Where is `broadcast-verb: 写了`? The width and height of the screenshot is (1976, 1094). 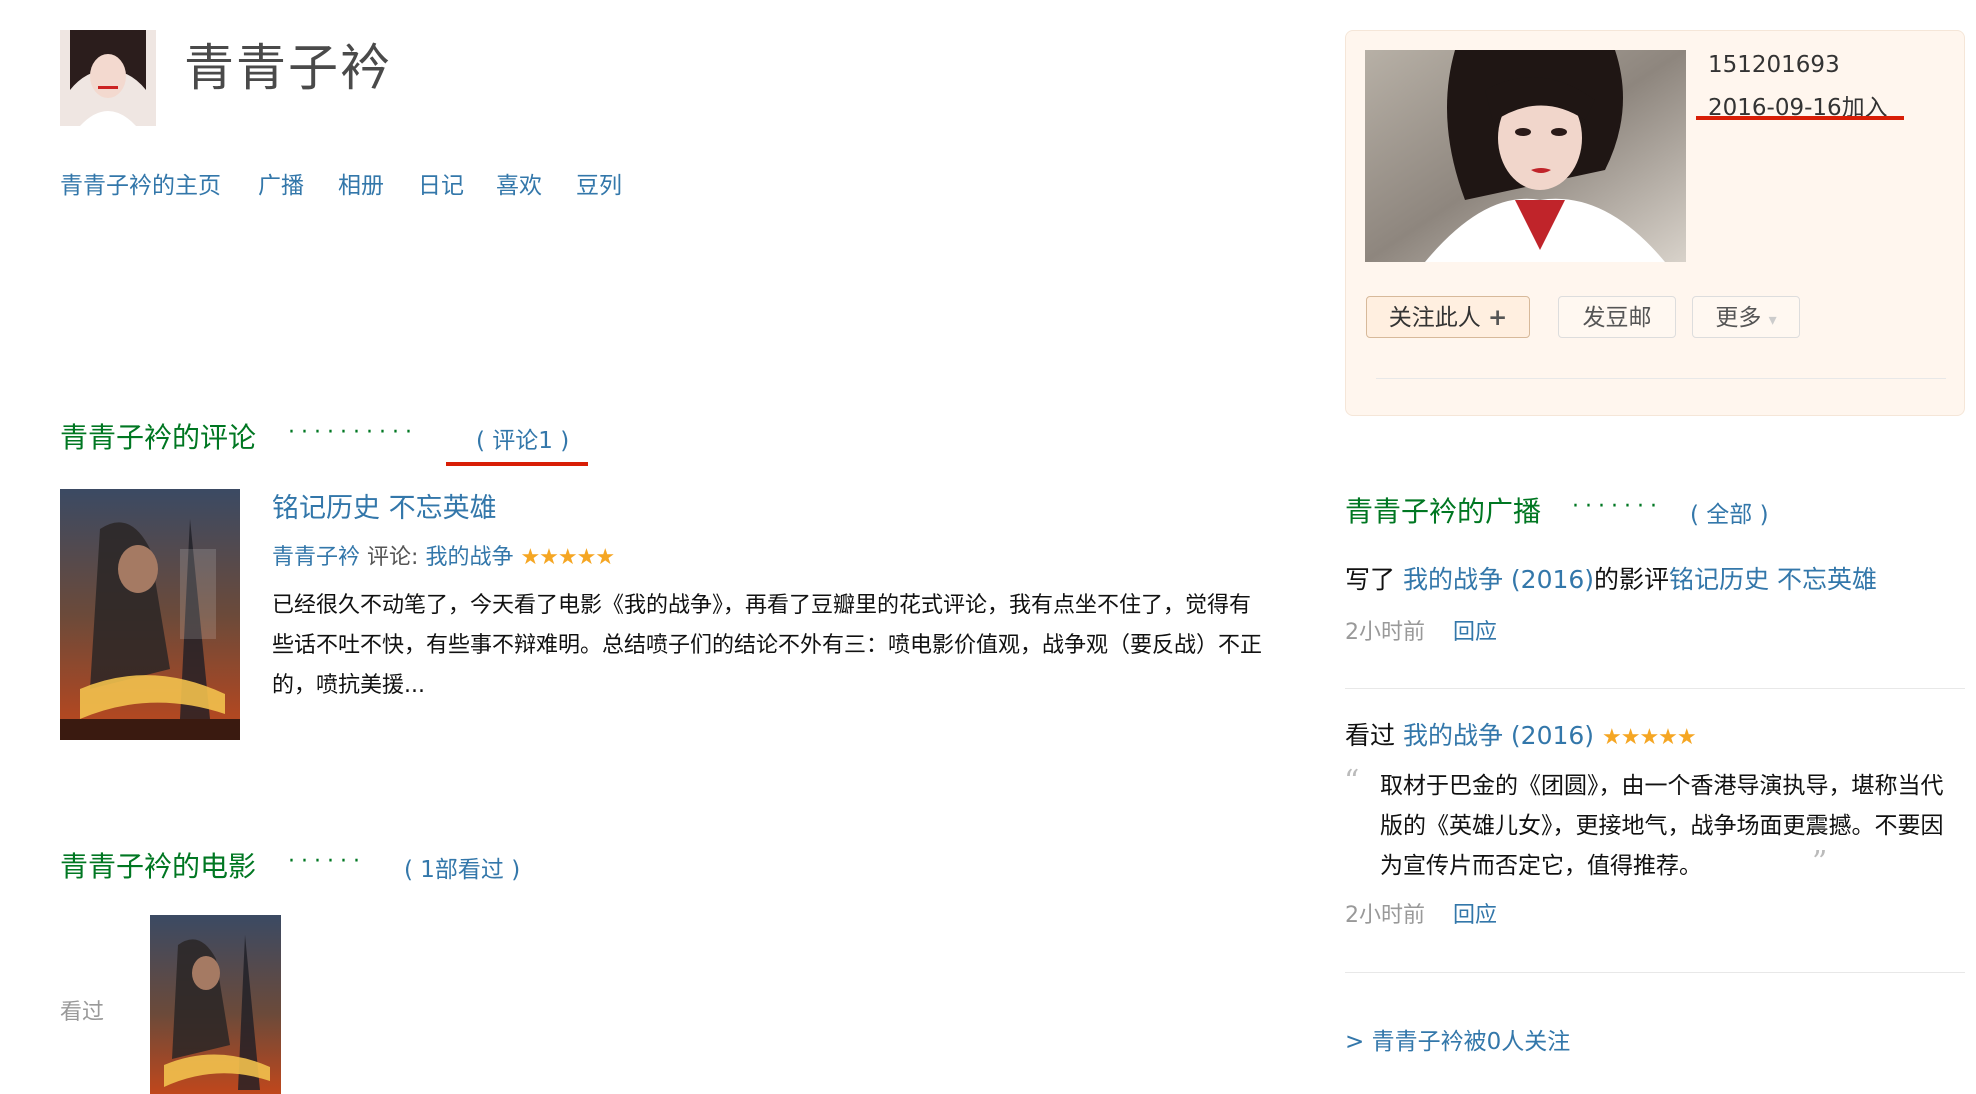 broadcast-verb: 写了 is located at coordinates (1370, 579).